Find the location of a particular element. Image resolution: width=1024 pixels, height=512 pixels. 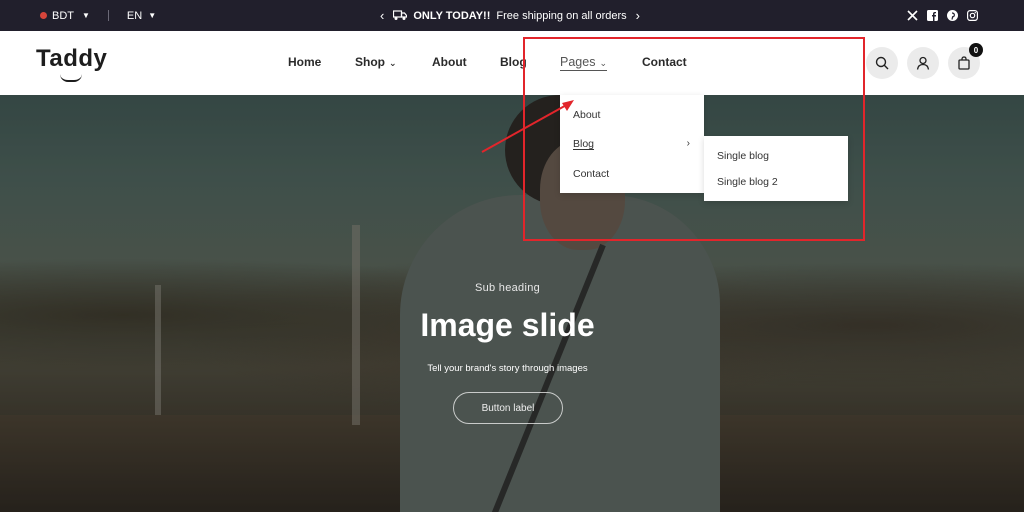

announcement-bold: ONLY TODAY!! is located at coordinates (452, 15).